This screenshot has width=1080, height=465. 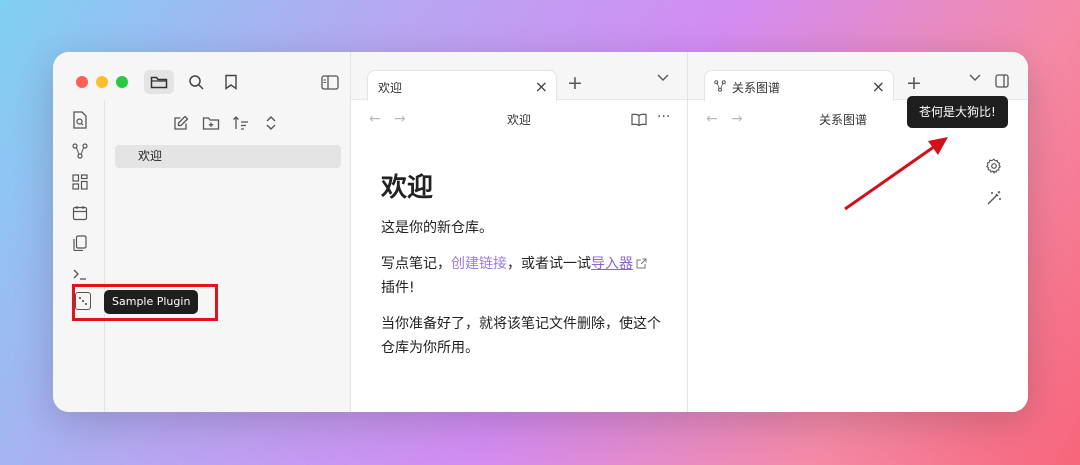 What do you see at coordinates (641, 263) in the screenshot?
I see `external-link-icon` at bounding box center [641, 263].